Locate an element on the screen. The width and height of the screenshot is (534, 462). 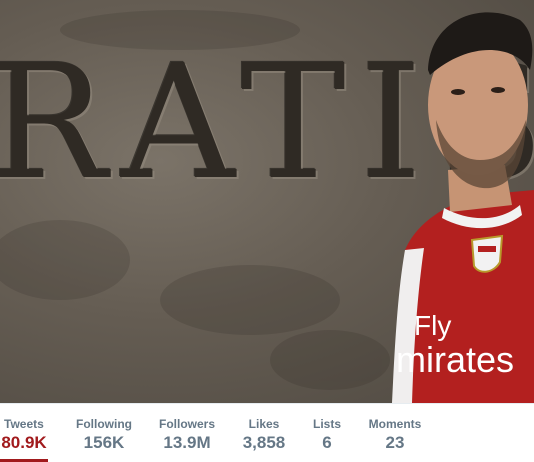
shirt-sponsor-line2: mirates is located at coordinates (455, 359).